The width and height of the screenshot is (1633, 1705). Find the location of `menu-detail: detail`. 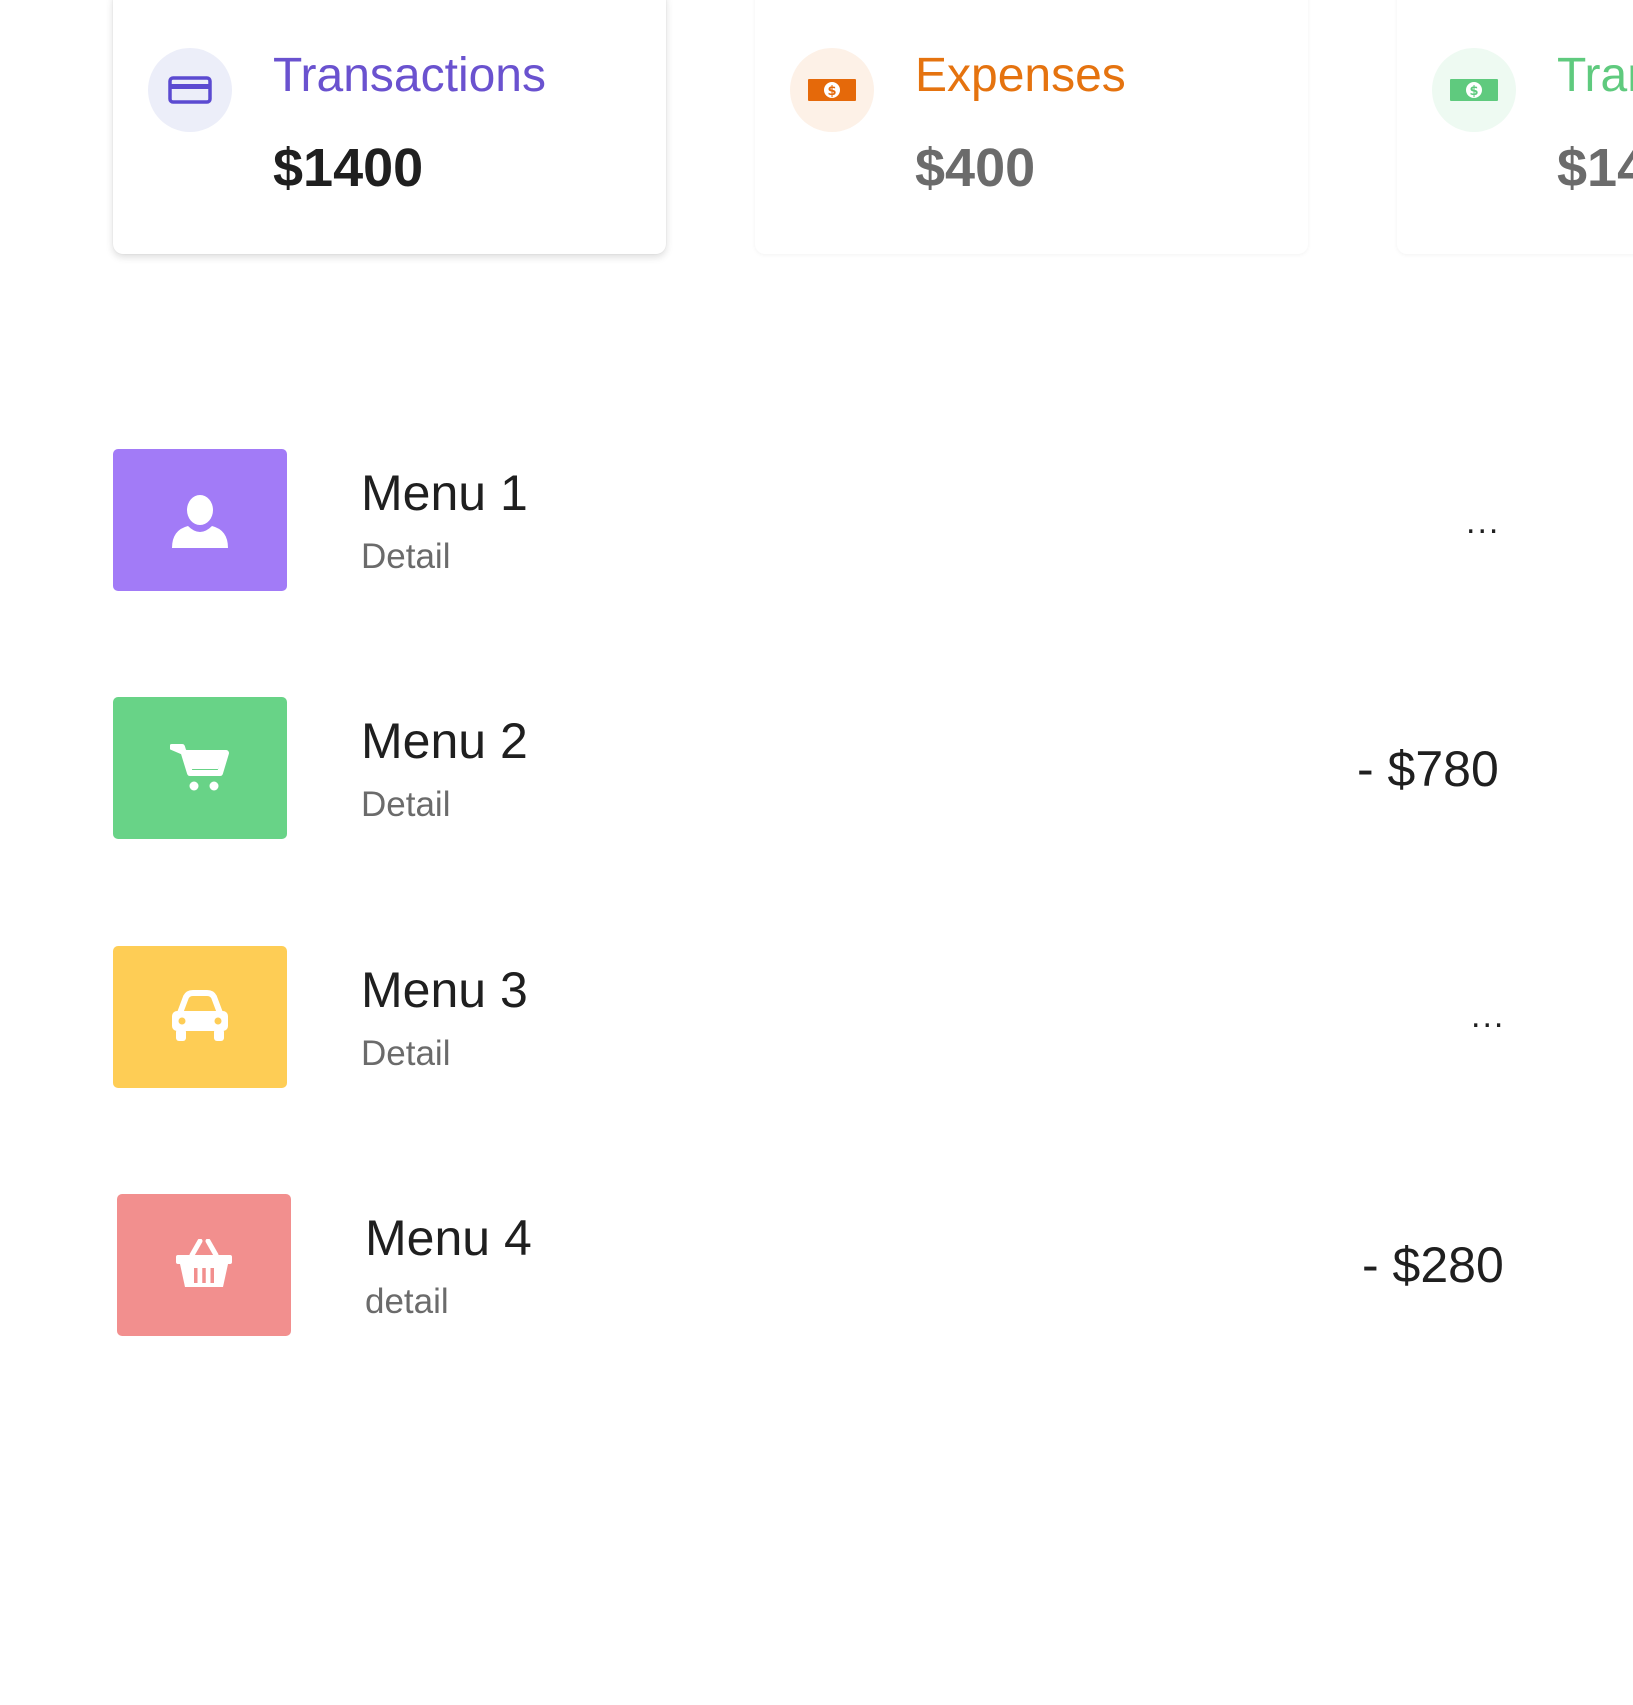

menu-detail: detail is located at coordinates (407, 1301).